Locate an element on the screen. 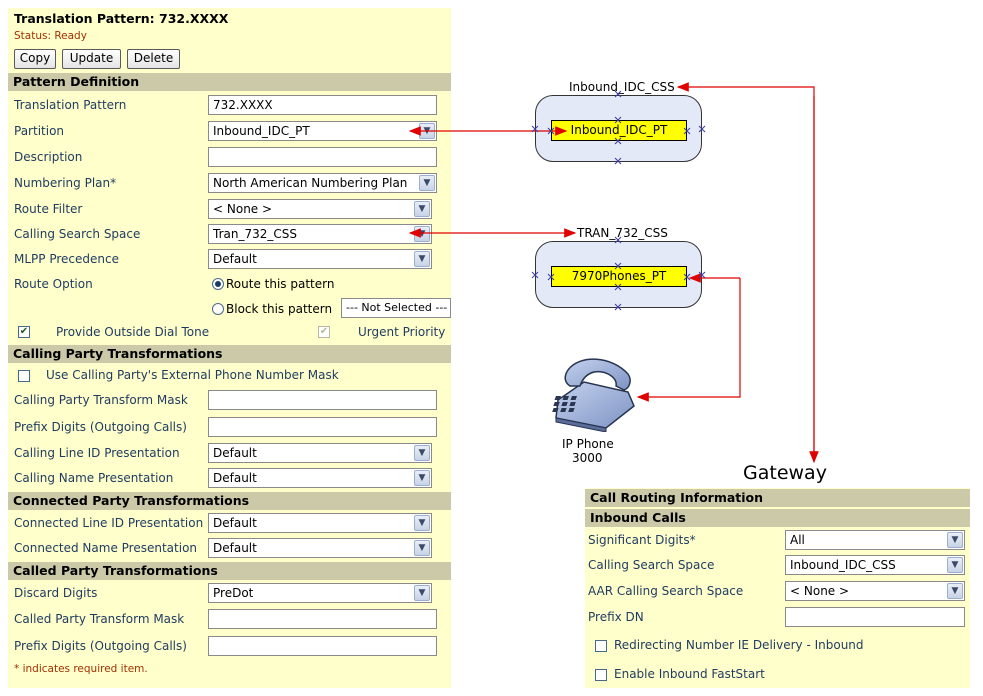 This screenshot has width=983, height=696. section-calling-party: Calling Party Transformations is located at coordinates (229, 354).